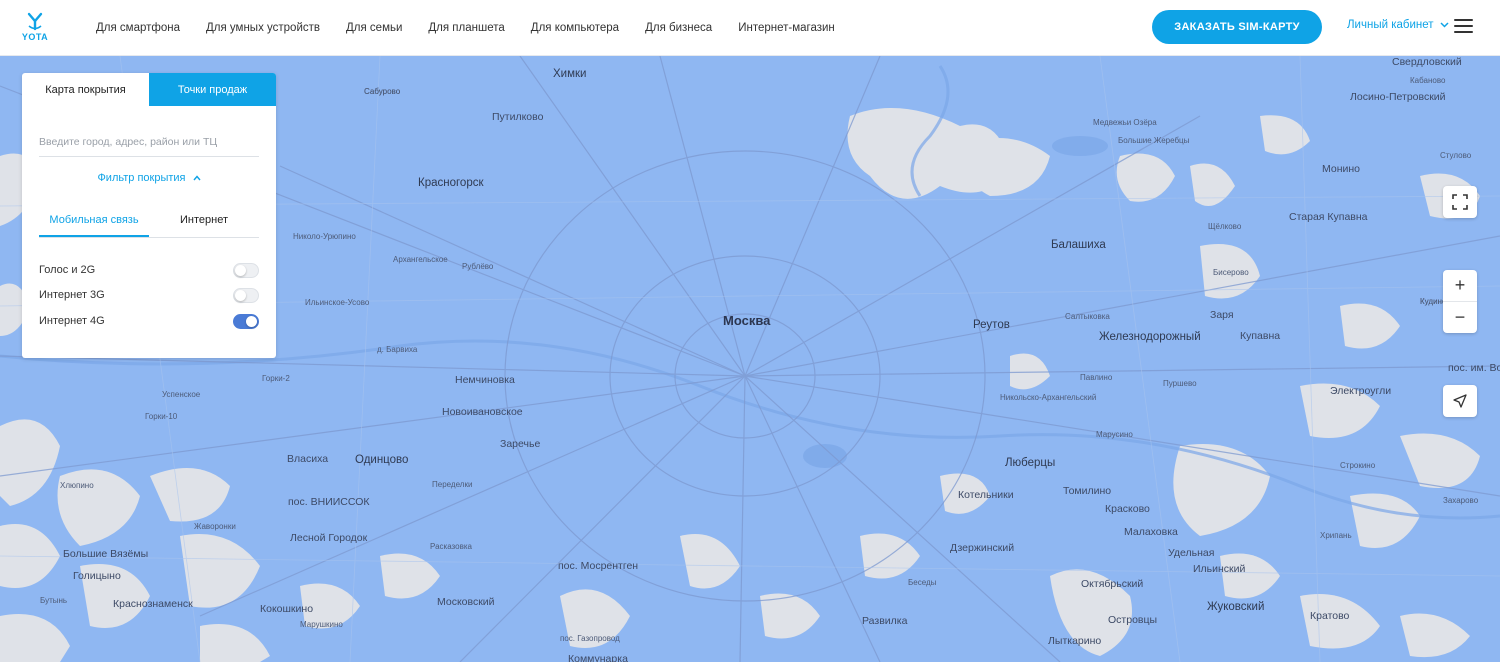  Describe the element at coordinates (1461, 500) in the screenshot. I see `map-place-label: Захарово` at that location.